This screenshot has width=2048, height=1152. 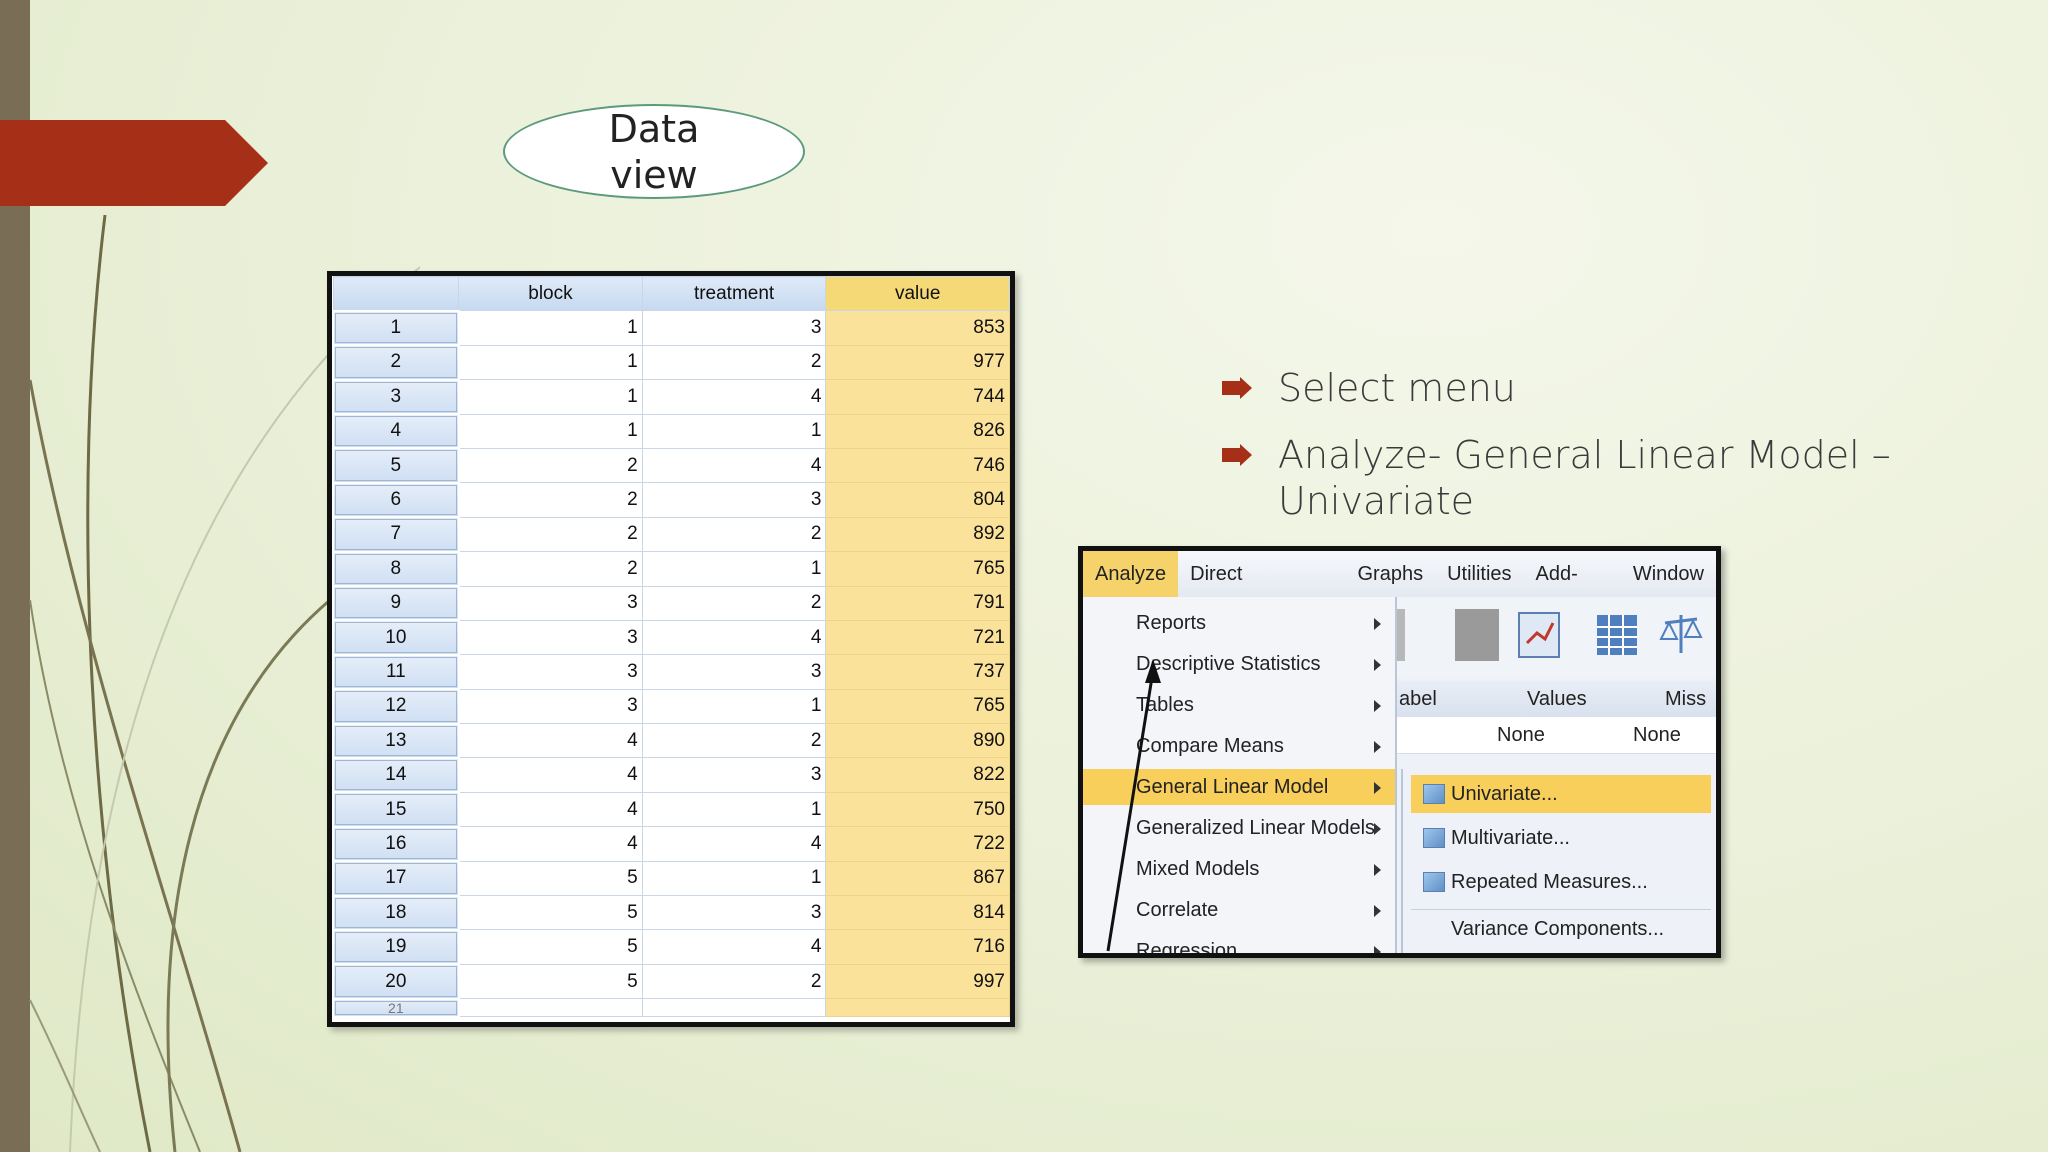 I want to click on values-cell: None, so click(x=1521, y=735).